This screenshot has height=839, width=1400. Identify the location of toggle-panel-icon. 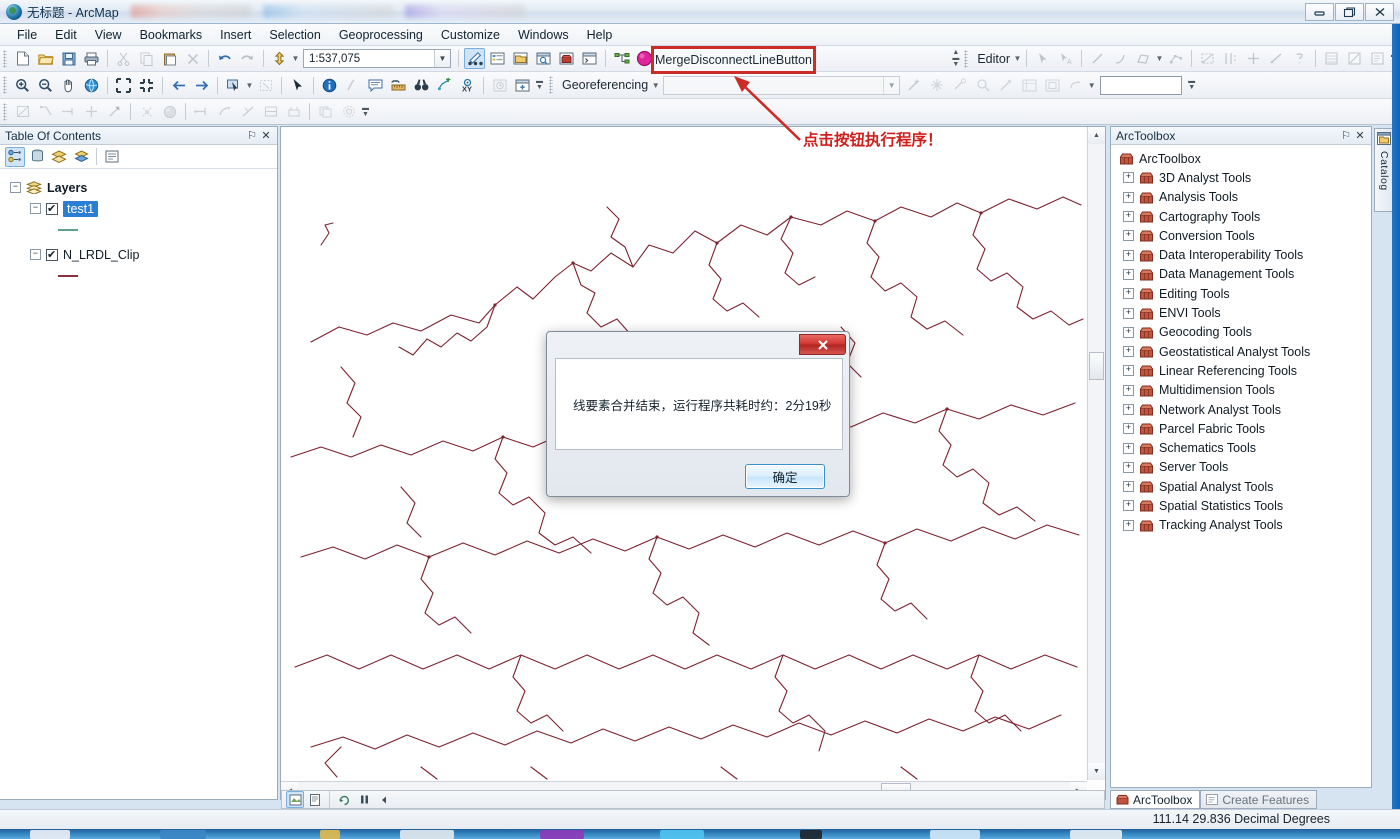
(384, 799).